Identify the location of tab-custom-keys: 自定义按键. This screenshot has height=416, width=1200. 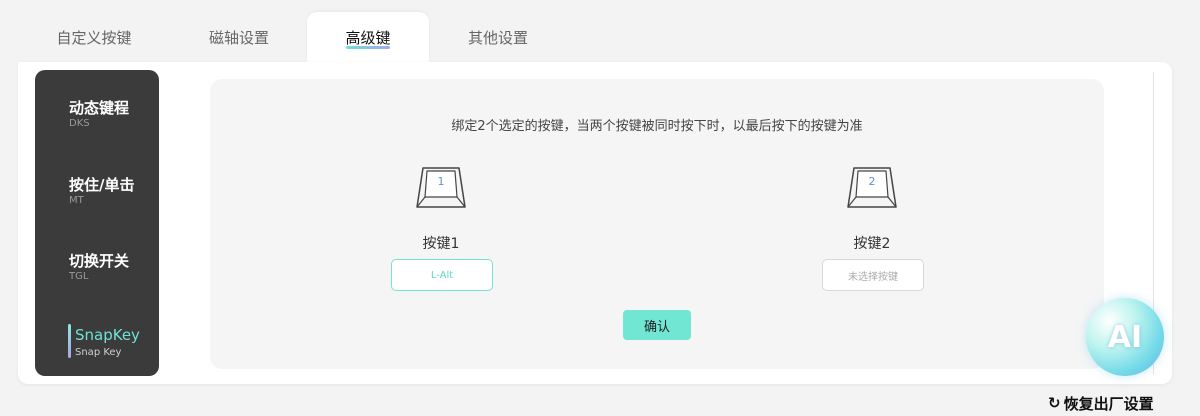
(94, 37).